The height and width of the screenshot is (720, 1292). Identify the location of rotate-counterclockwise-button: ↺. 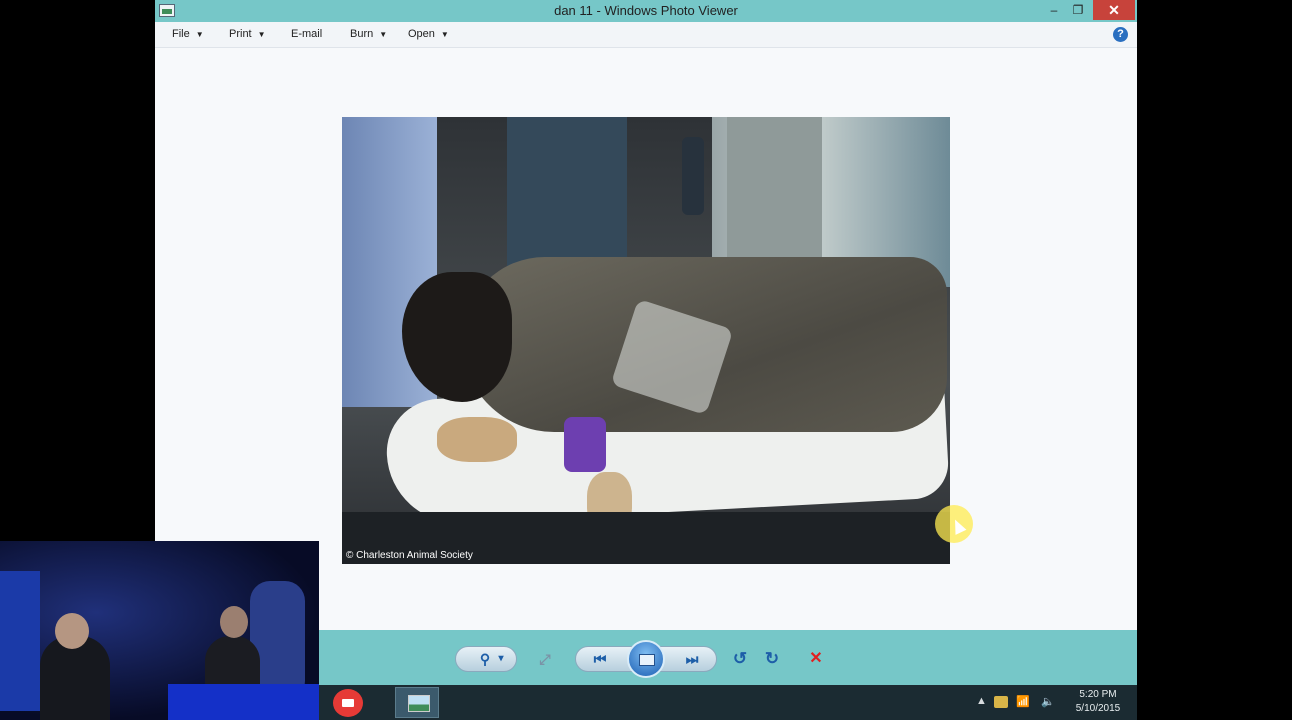
(740, 659).